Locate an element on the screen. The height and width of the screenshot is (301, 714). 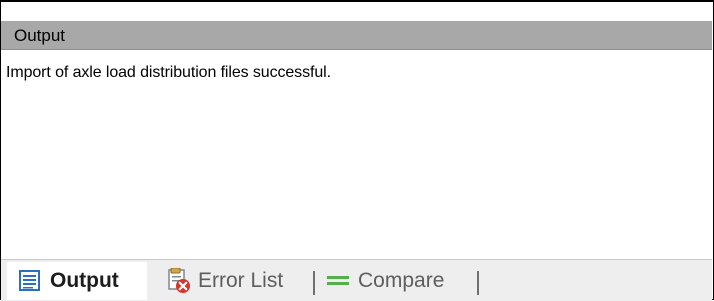
tab-separator is located at coordinates (478, 283).